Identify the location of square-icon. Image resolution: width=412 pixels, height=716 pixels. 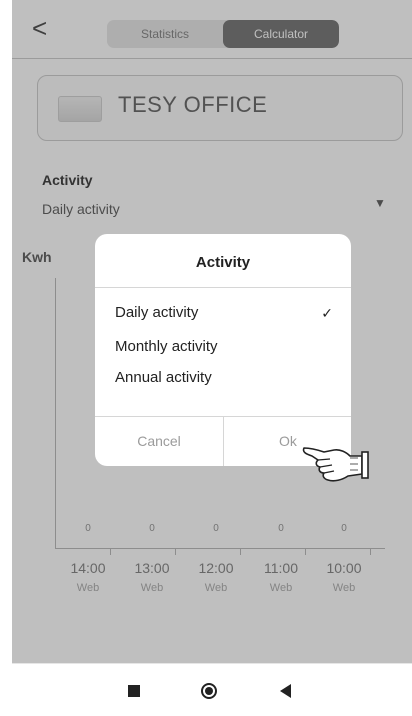
(134, 691).